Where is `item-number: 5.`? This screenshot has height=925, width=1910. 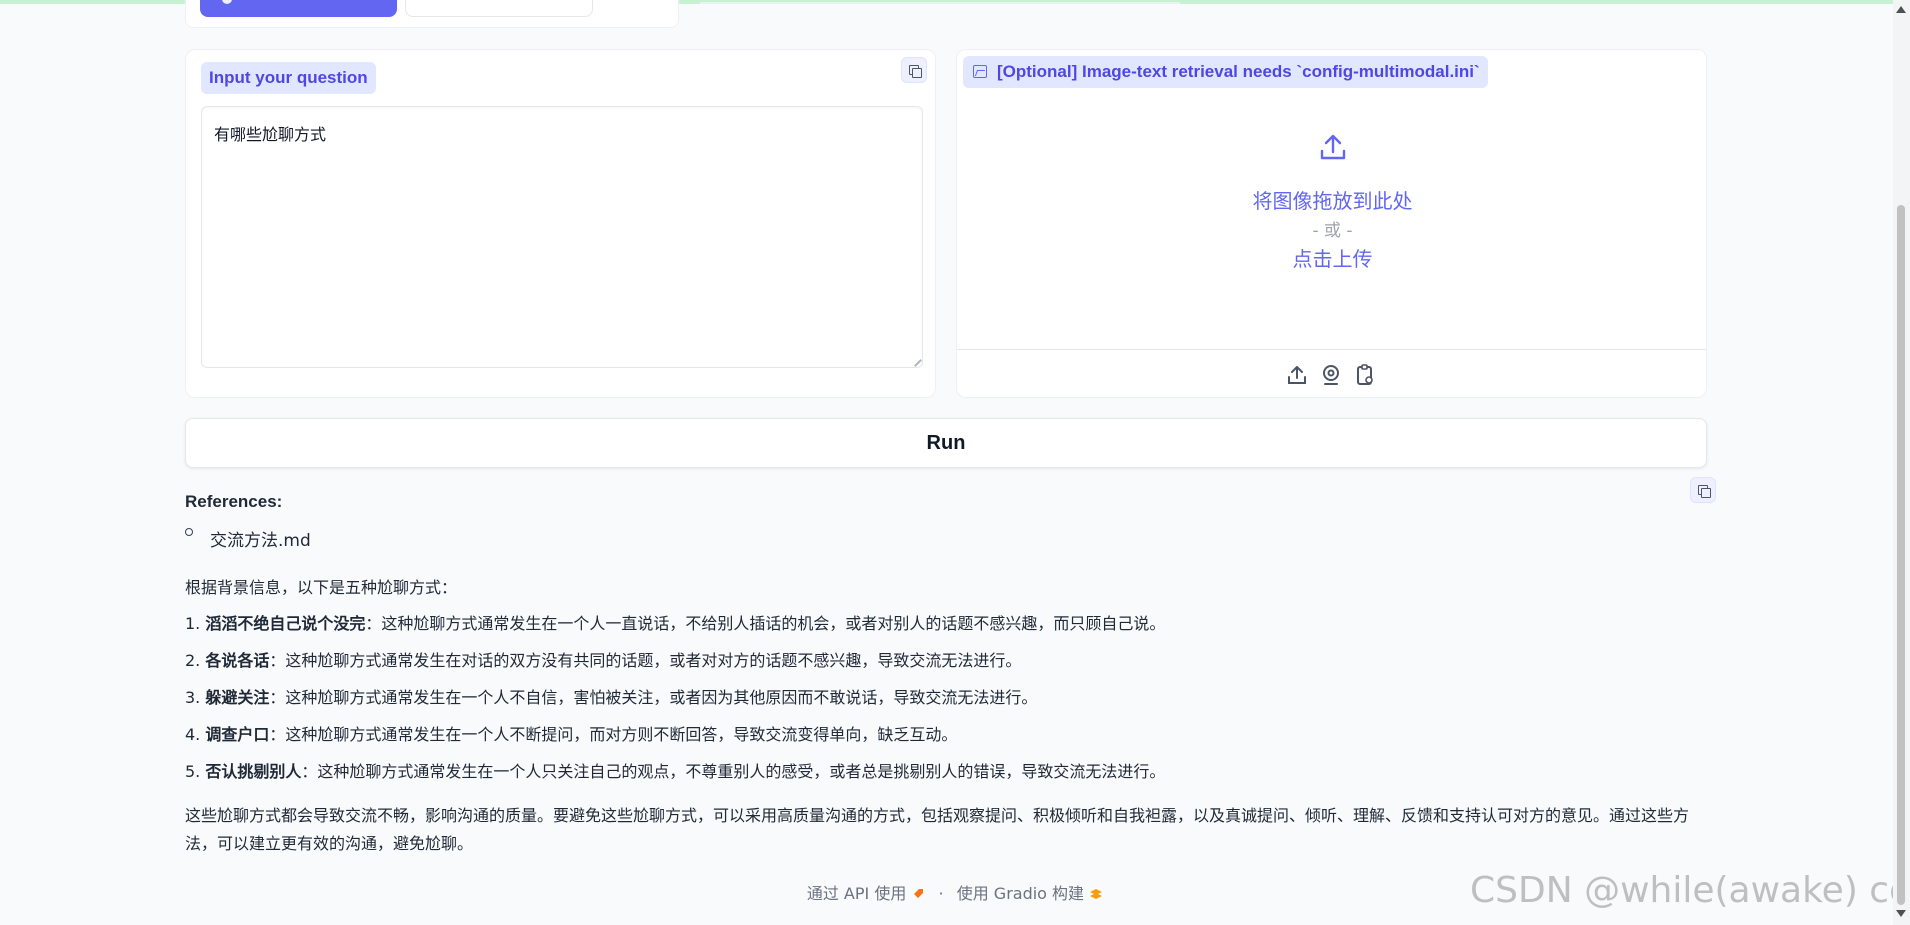 item-number: 5. is located at coordinates (193, 771).